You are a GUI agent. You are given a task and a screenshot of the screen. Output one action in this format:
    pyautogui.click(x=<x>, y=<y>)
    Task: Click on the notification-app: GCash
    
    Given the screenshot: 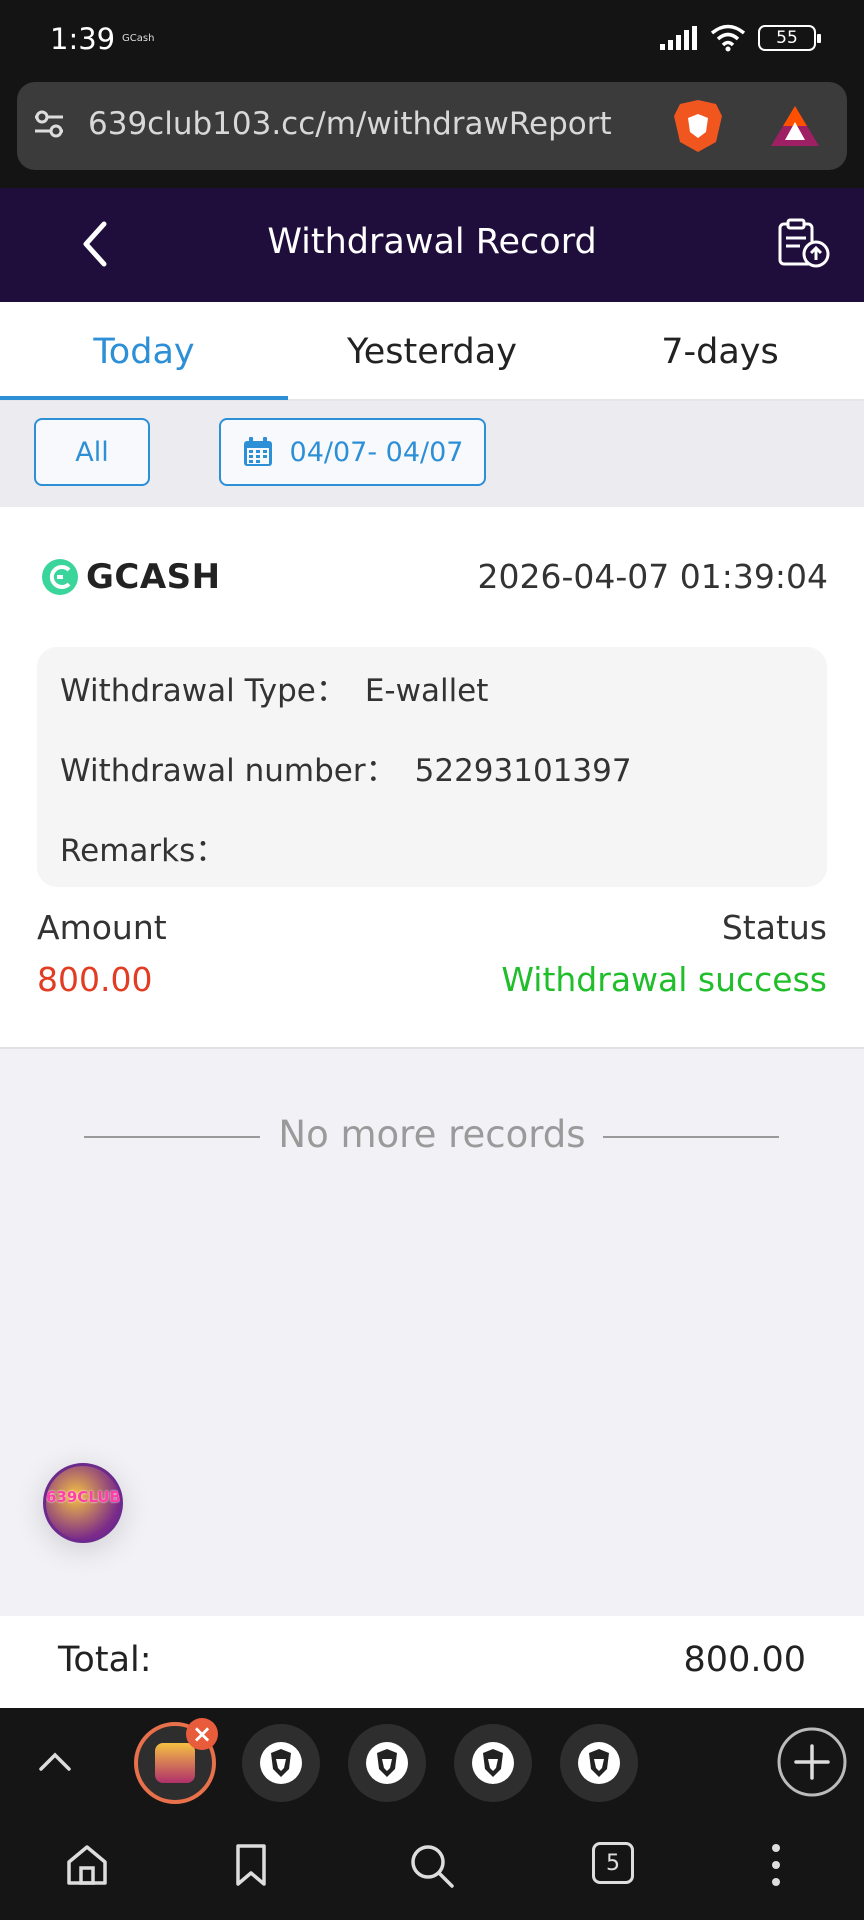 What is the action you would take?
    pyautogui.click(x=138, y=38)
    